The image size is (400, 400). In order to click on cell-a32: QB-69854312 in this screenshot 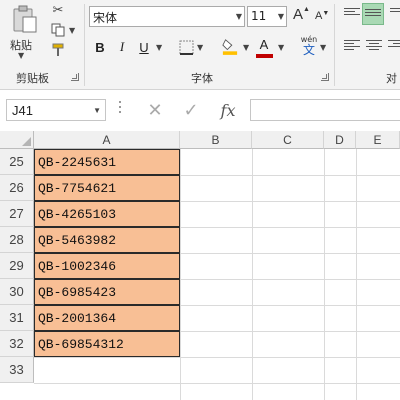, I will do `click(107, 344)`.